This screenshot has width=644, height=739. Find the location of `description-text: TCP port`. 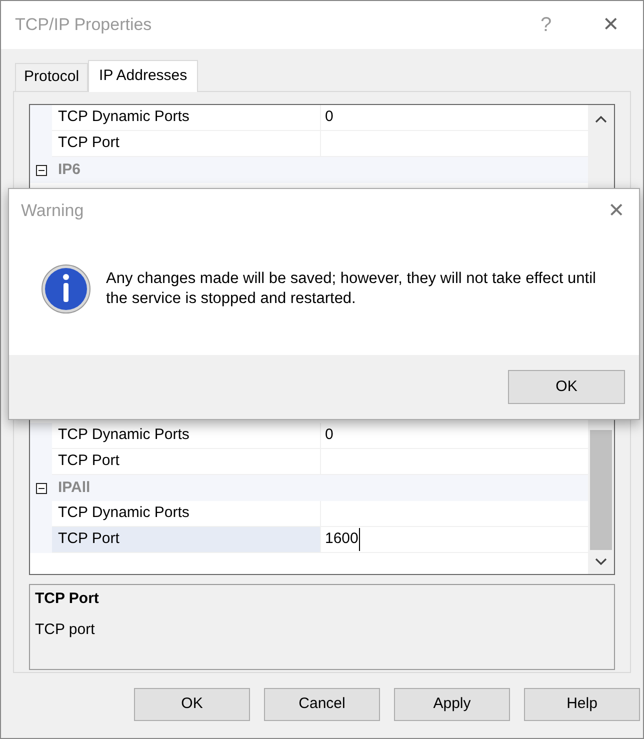

description-text: TCP port is located at coordinates (65, 630).